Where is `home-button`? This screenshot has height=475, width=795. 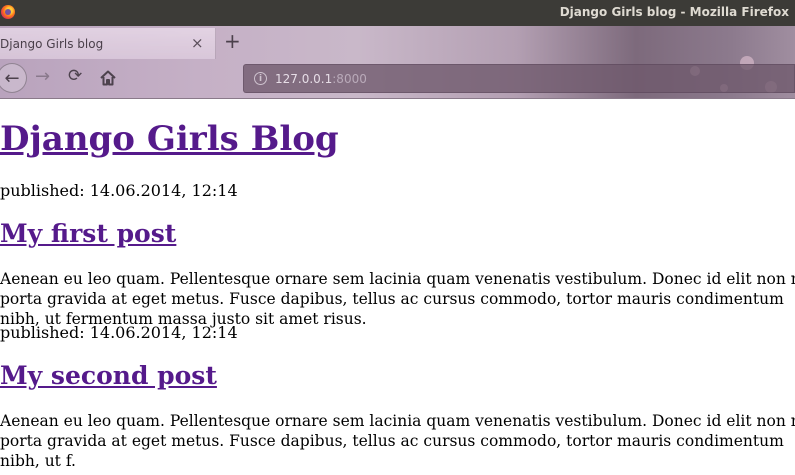
home-button is located at coordinates (108, 78).